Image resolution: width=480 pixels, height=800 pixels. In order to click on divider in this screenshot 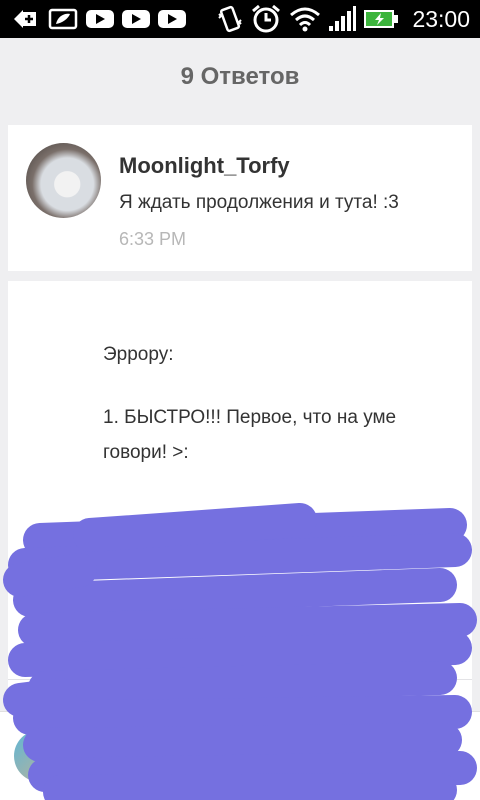, I will do `click(240, 679)`.